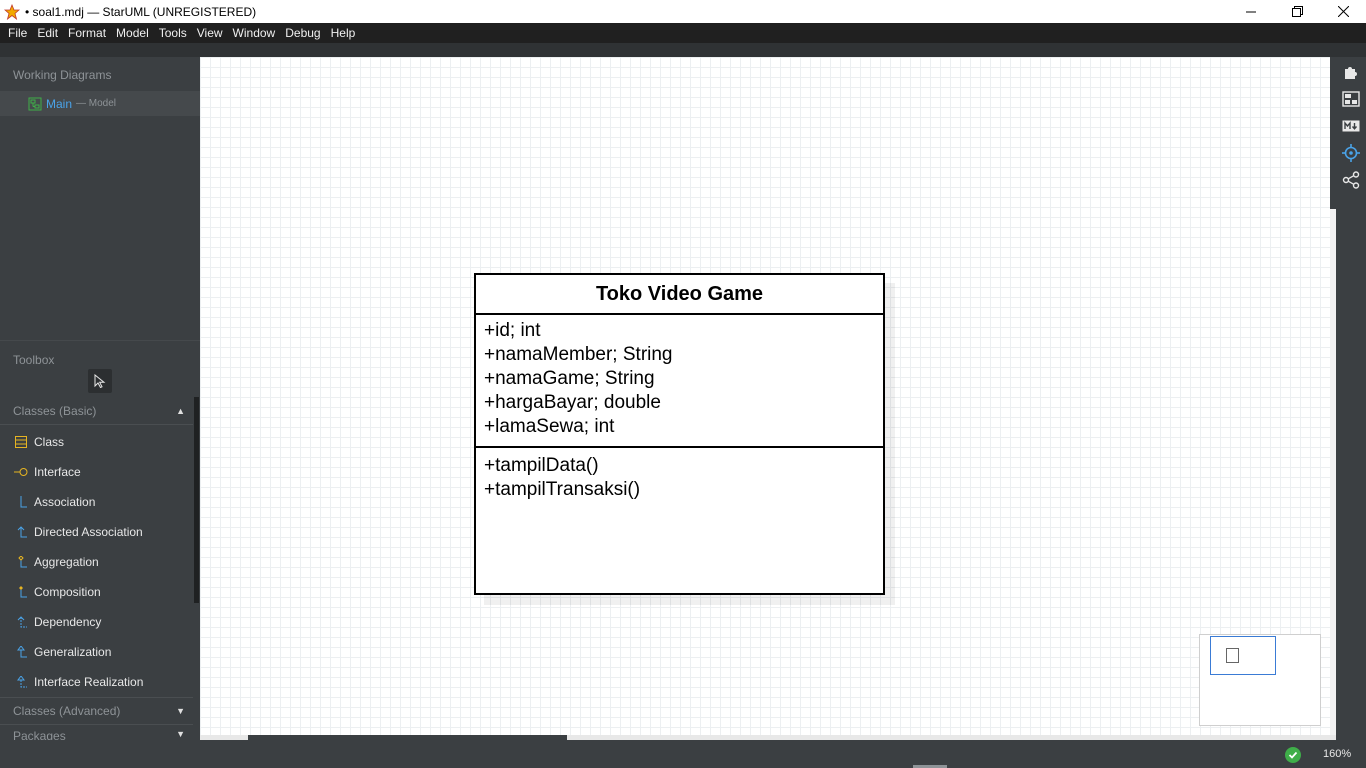 This screenshot has height=768, width=1366. What do you see at coordinates (254, 33) in the screenshot?
I see `menu-window: Window` at bounding box center [254, 33].